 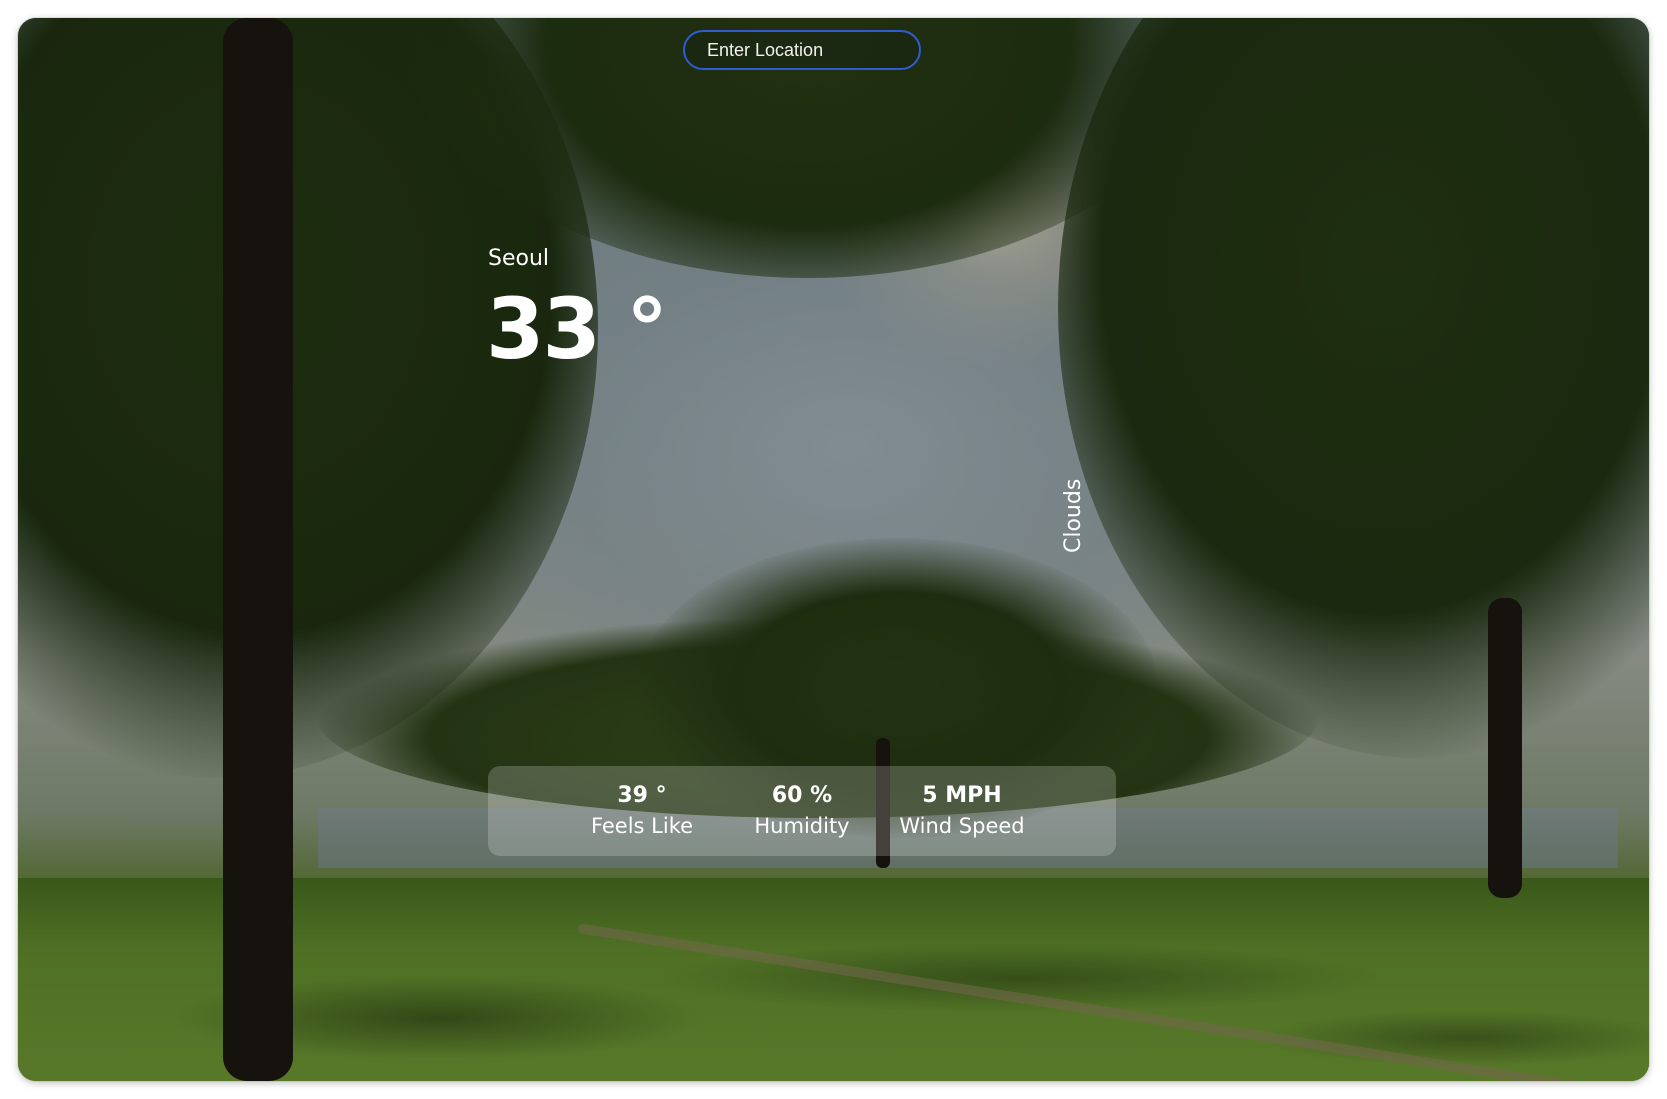 I want to click on stat-feels-like: 39 ° Feels Like, so click(x=642, y=811).